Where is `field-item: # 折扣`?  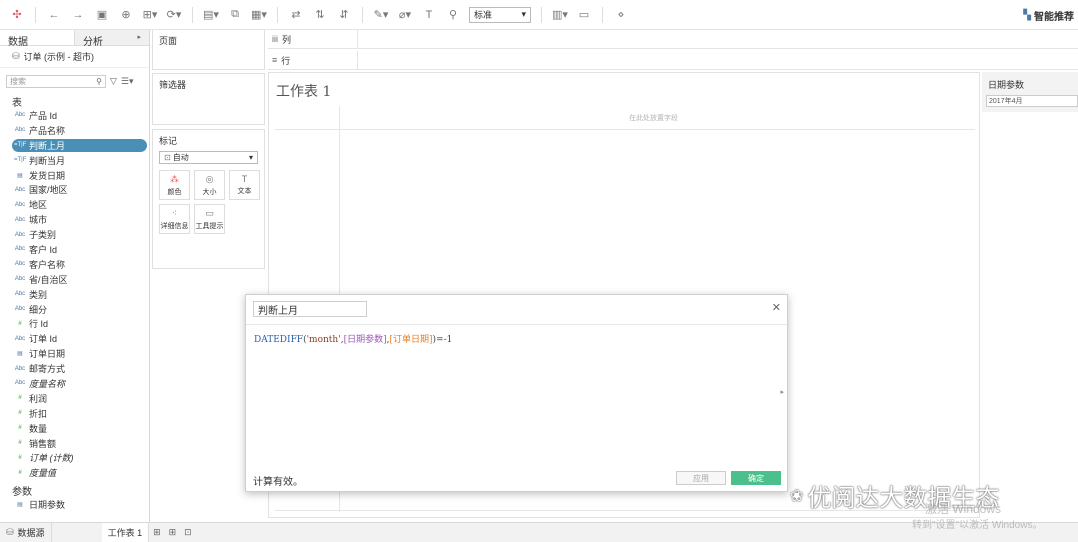 field-item: # 折扣 is located at coordinates (75, 413).